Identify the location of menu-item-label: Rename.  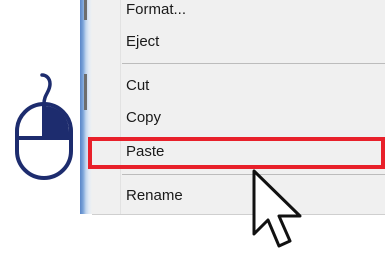
(154, 195).